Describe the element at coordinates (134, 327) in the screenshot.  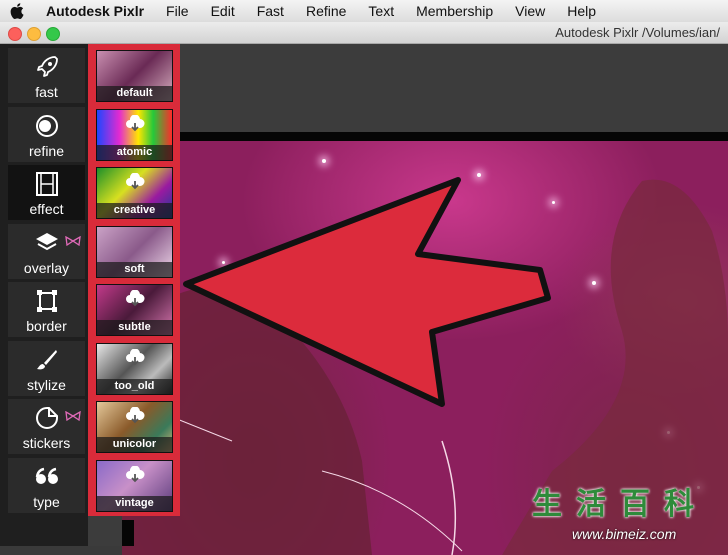
I see `effect-label: subtle` at that location.